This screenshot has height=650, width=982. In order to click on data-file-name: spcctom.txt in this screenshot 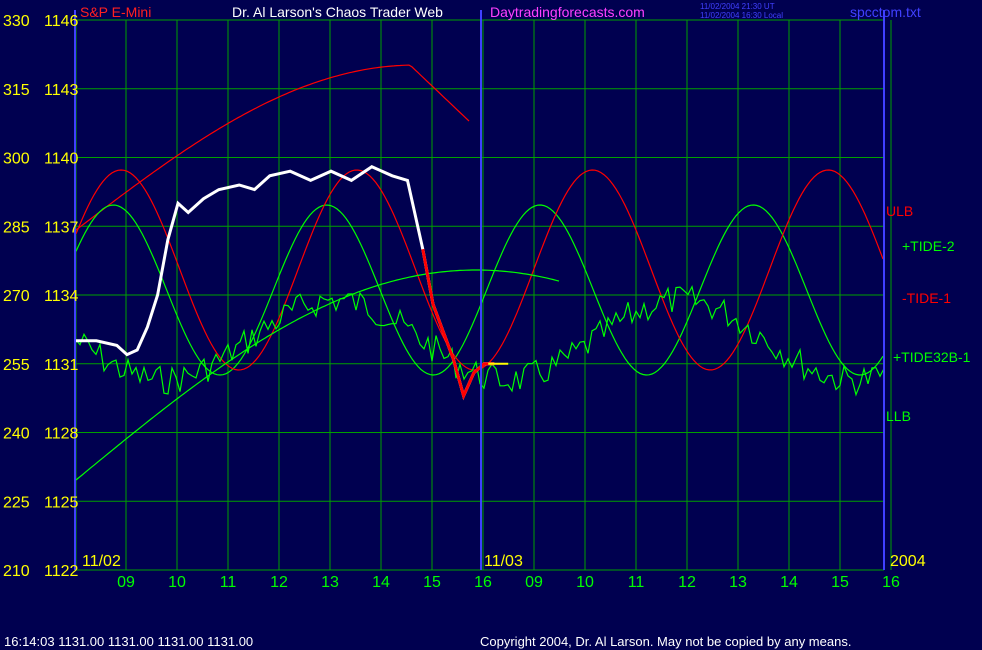, I will do `click(885, 12)`.